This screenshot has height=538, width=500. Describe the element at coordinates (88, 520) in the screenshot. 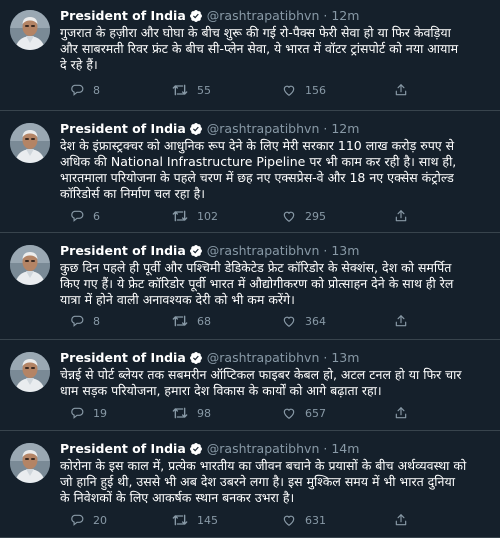

I see `reply-button: 20` at that location.